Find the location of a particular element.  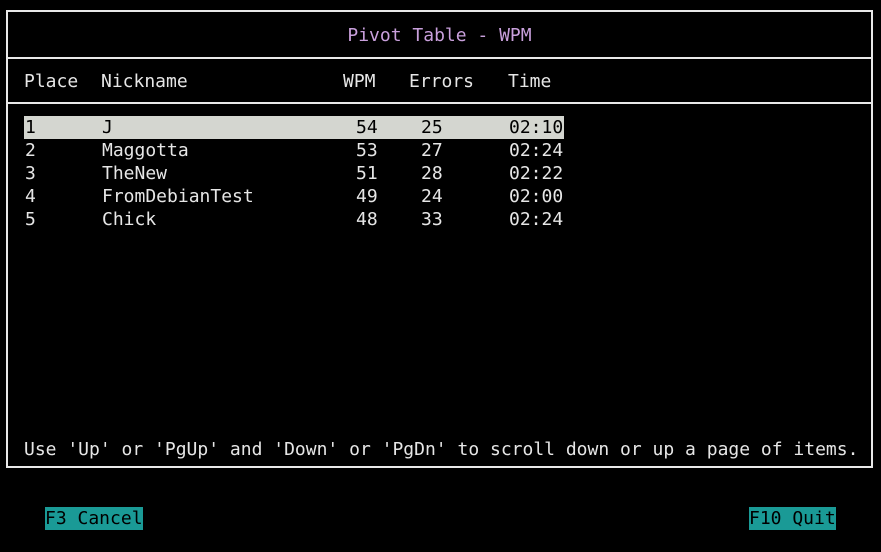

column-header-nickname: Nickname is located at coordinates (144, 81).